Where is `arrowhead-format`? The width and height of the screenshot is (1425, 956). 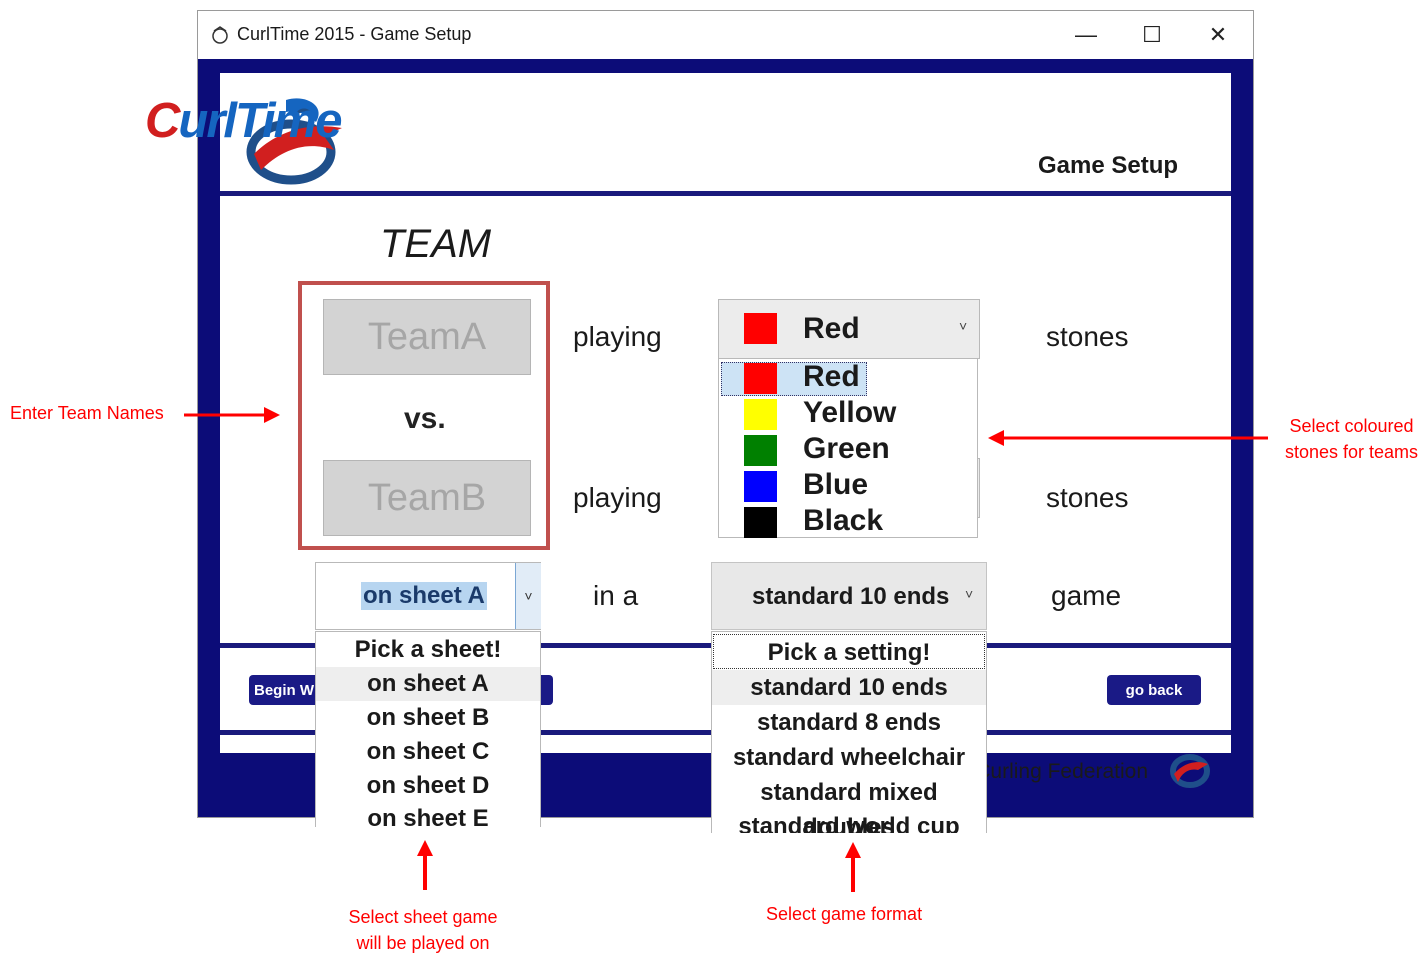 arrowhead-format is located at coordinates (853, 850).